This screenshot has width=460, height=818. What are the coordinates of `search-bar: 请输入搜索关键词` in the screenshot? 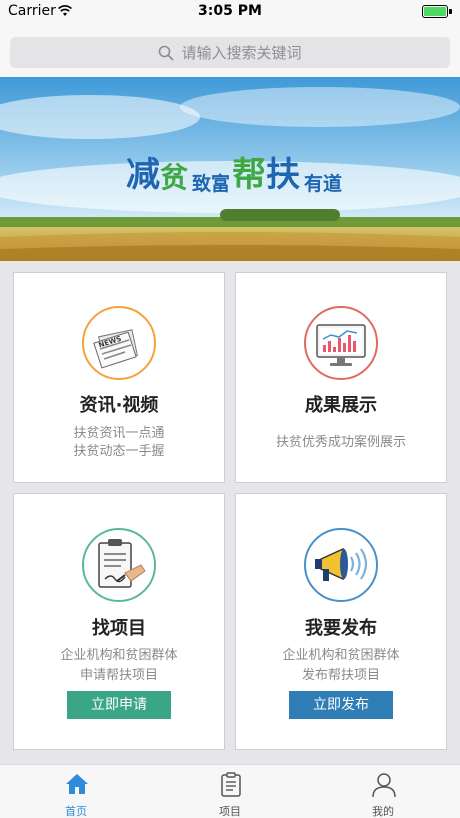 It's located at (230, 50).